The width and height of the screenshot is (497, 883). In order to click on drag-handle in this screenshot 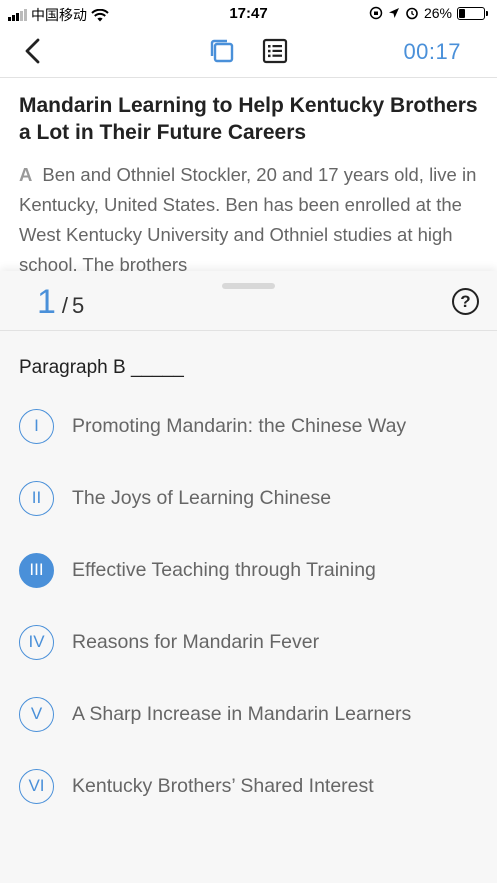, I will do `click(248, 286)`.